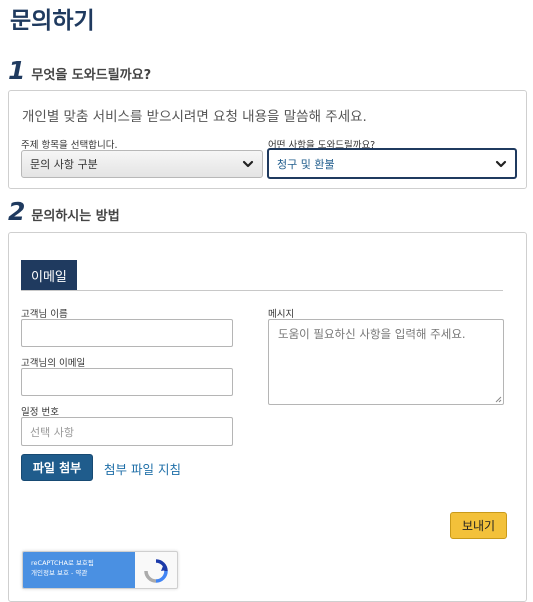 This screenshot has height=602, width=533. Describe the element at coordinates (306, 164) in the screenshot. I see `help-select-value: 청구 및 환불` at that location.